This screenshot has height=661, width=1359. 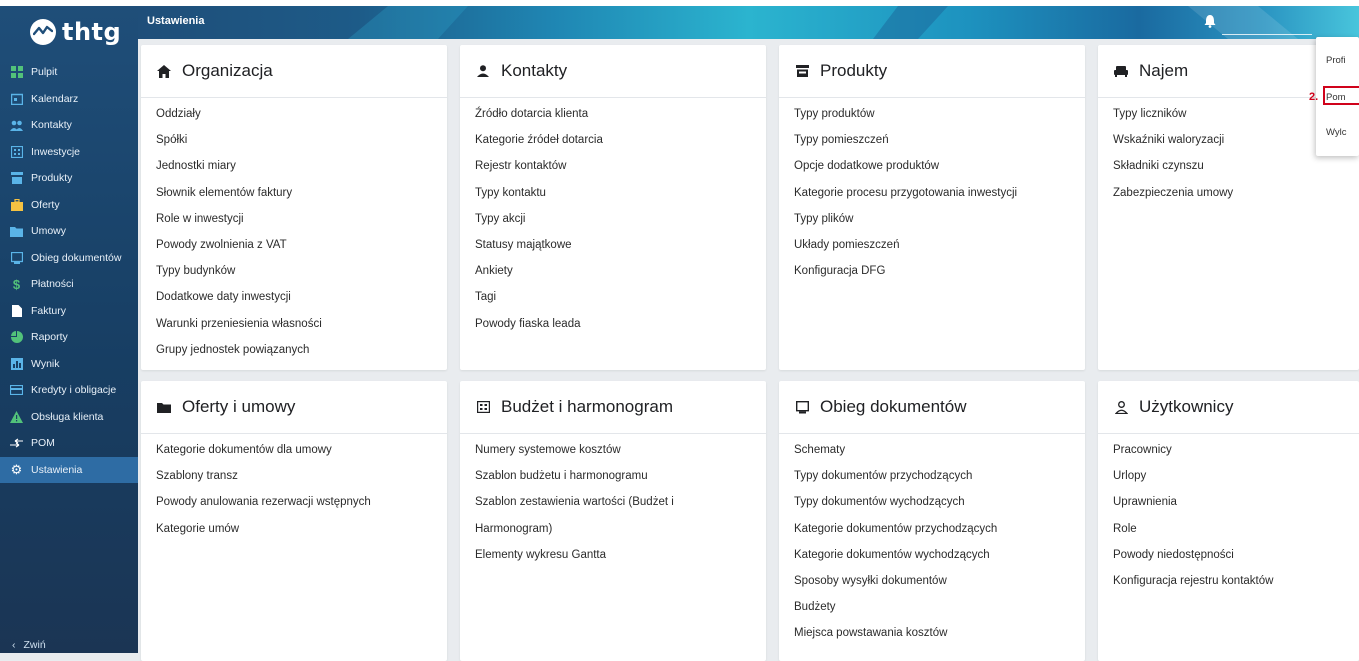 What do you see at coordinates (613, 476) in the screenshot?
I see `settings-link: Szablon budżetu i harmonogramu` at bounding box center [613, 476].